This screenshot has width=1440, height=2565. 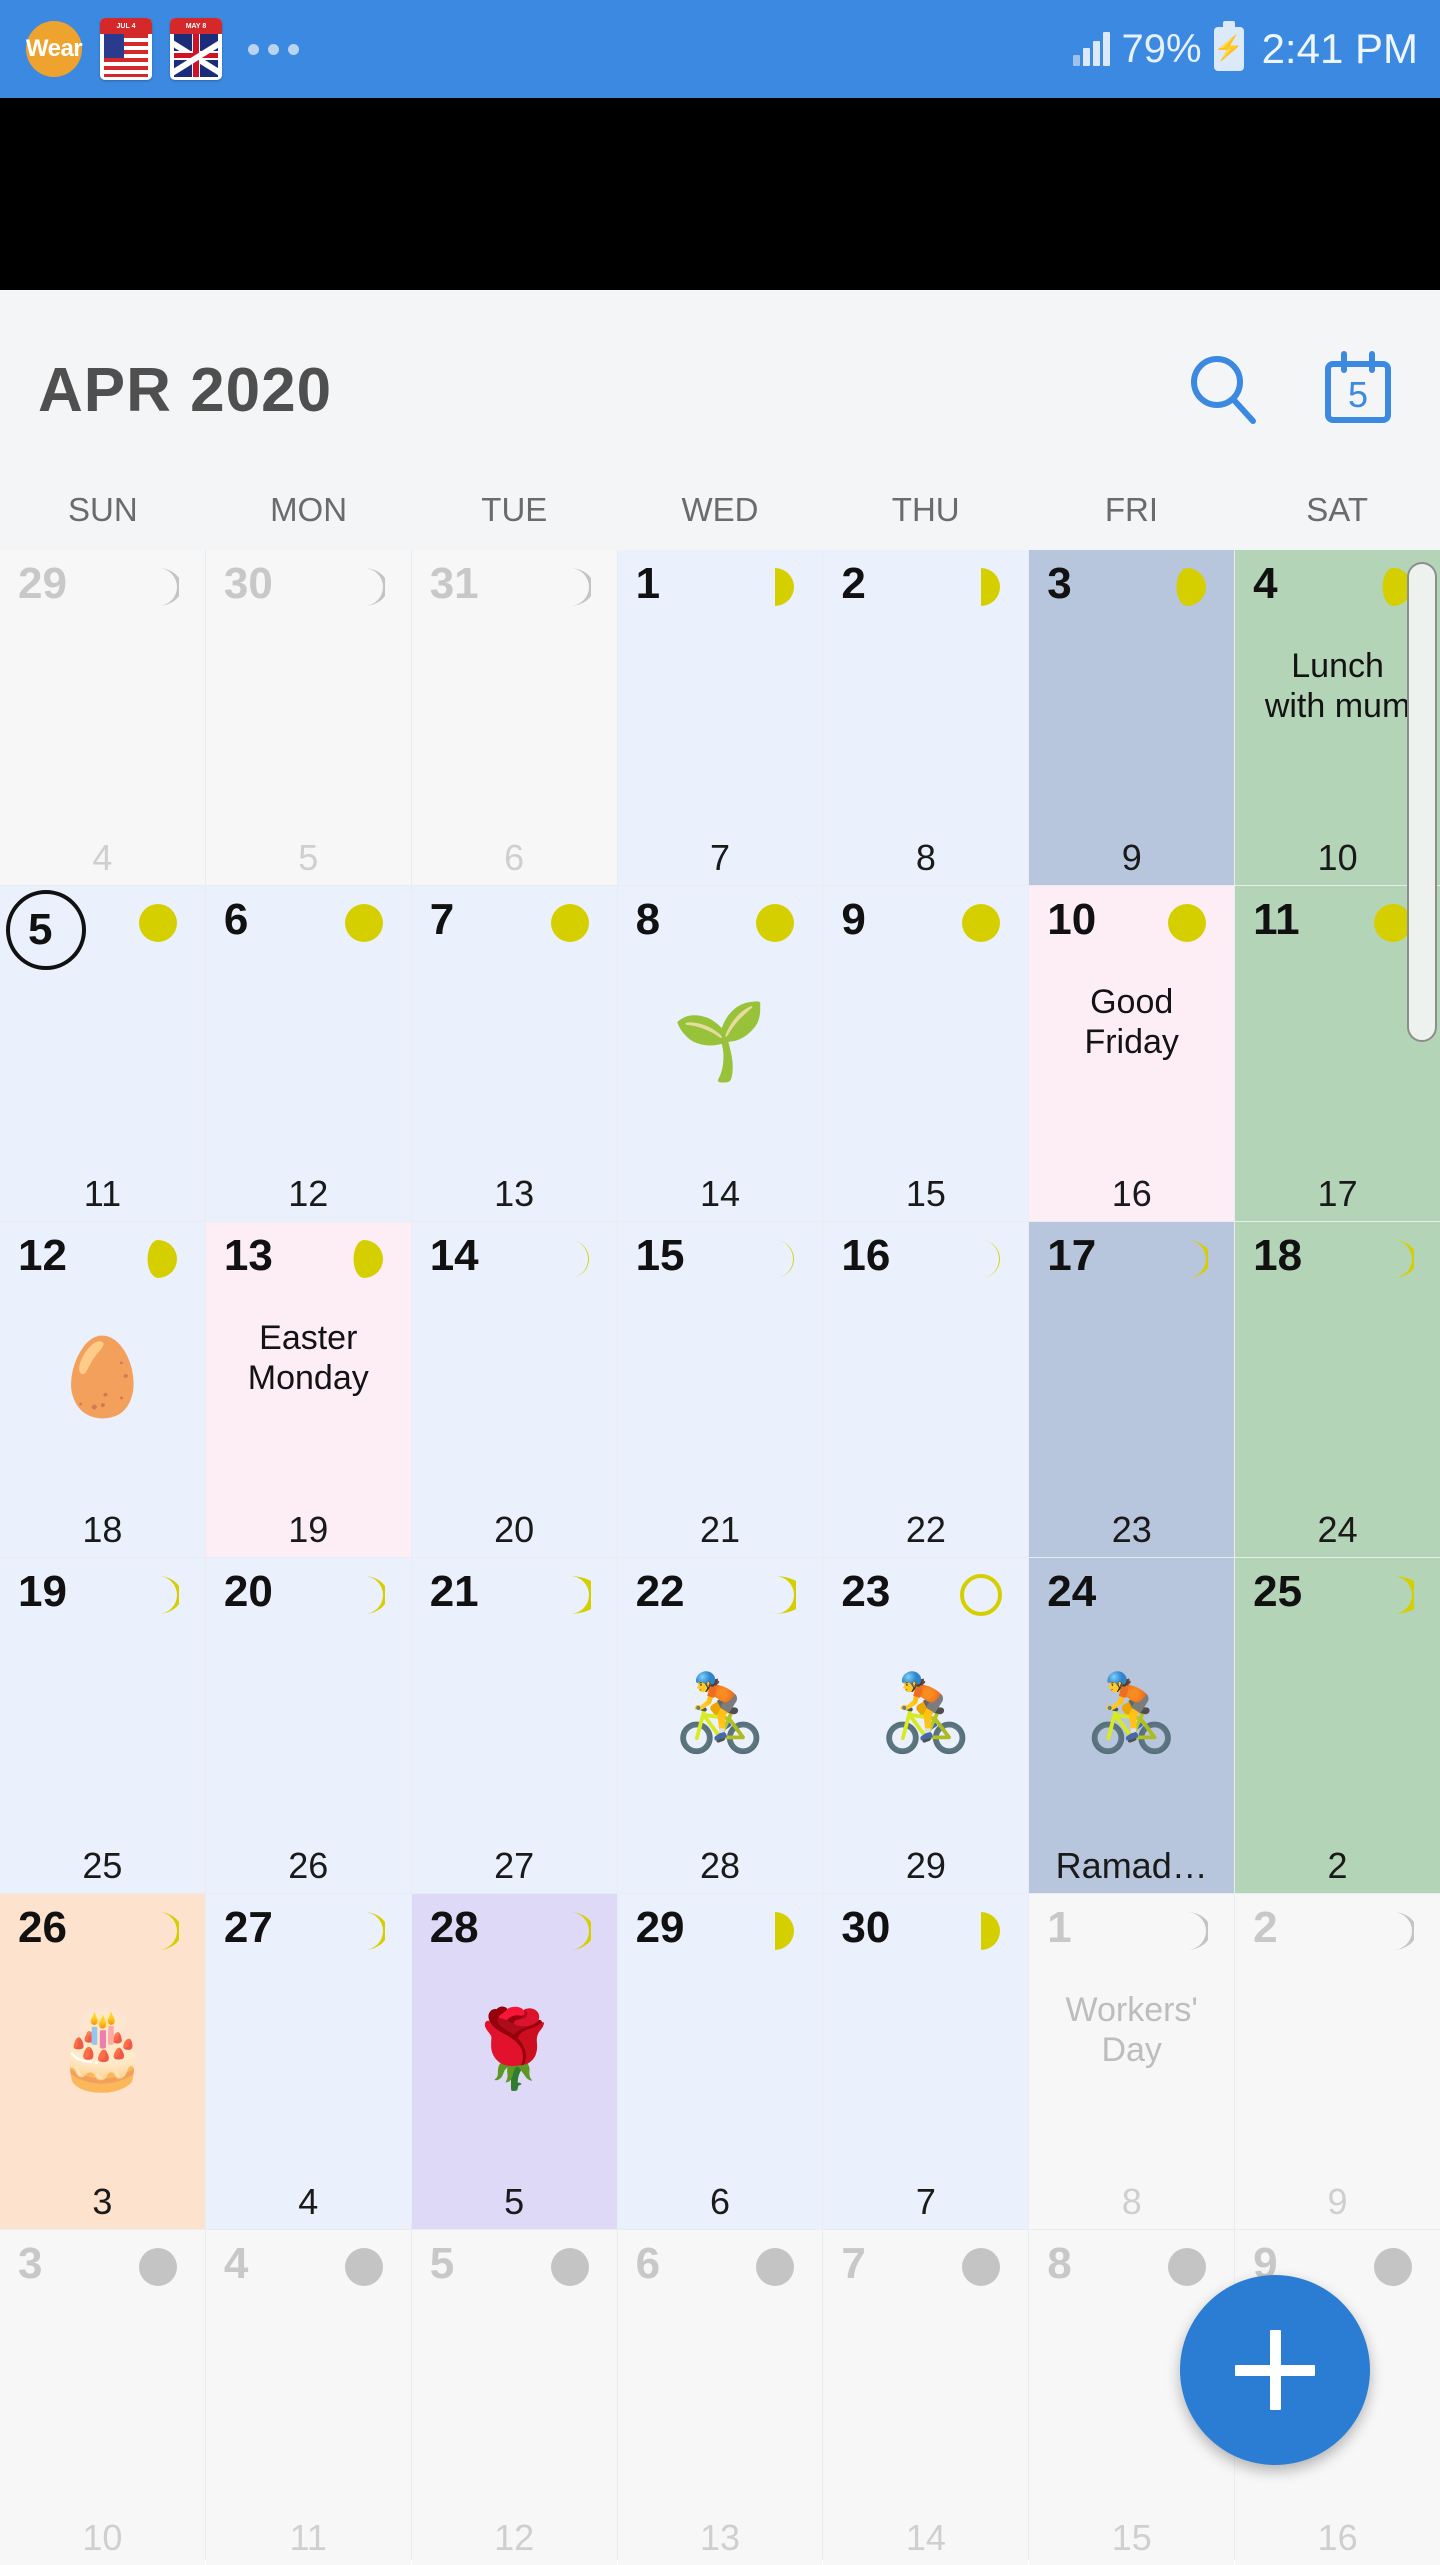 What do you see at coordinates (126, 55) in the screenshot?
I see `us-flag-glyph` at bounding box center [126, 55].